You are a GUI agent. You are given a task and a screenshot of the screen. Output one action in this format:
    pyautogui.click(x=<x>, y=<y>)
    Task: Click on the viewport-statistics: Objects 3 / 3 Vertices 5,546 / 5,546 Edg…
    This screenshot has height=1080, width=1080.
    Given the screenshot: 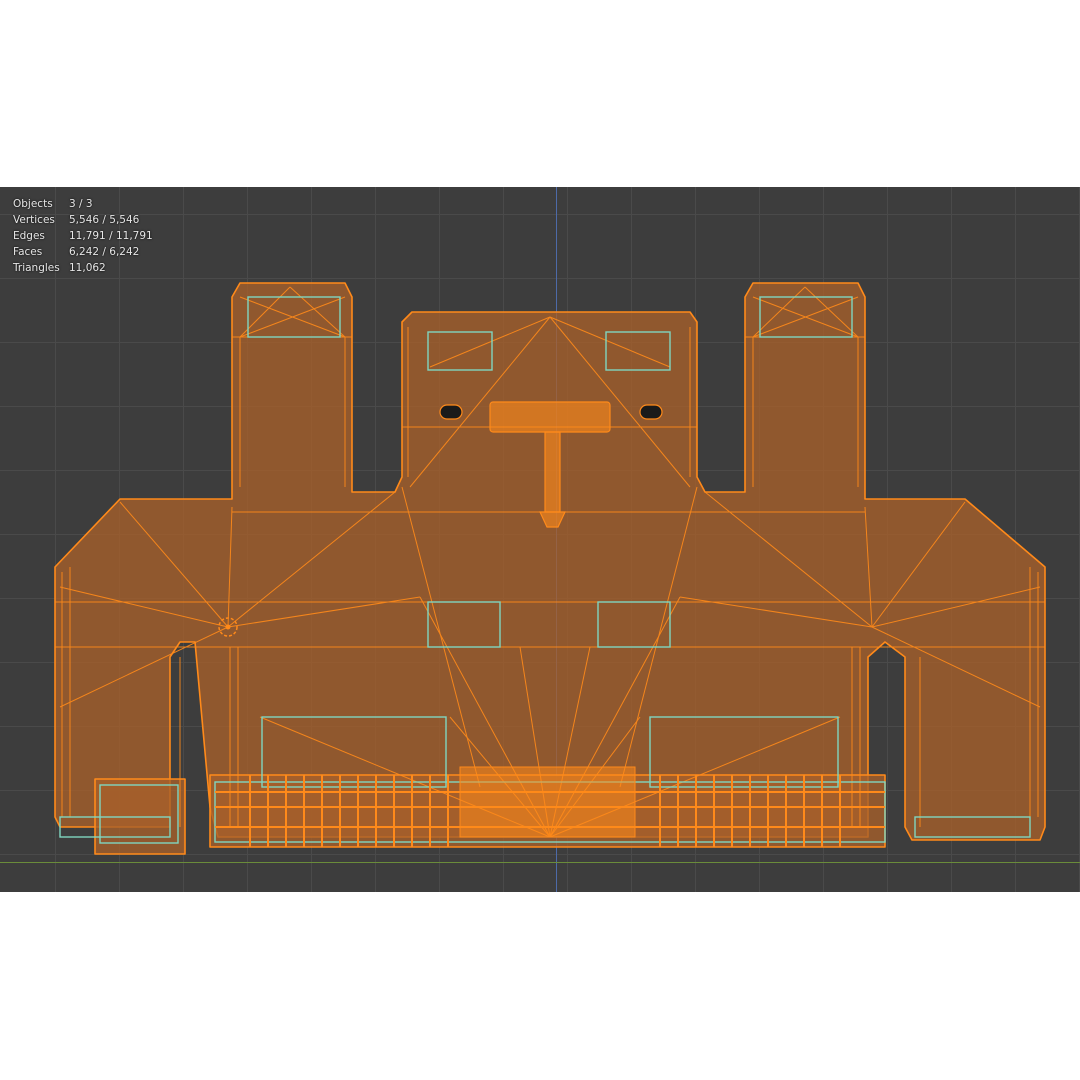 What is the action you would take?
    pyautogui.click(x=83, y=236)
    